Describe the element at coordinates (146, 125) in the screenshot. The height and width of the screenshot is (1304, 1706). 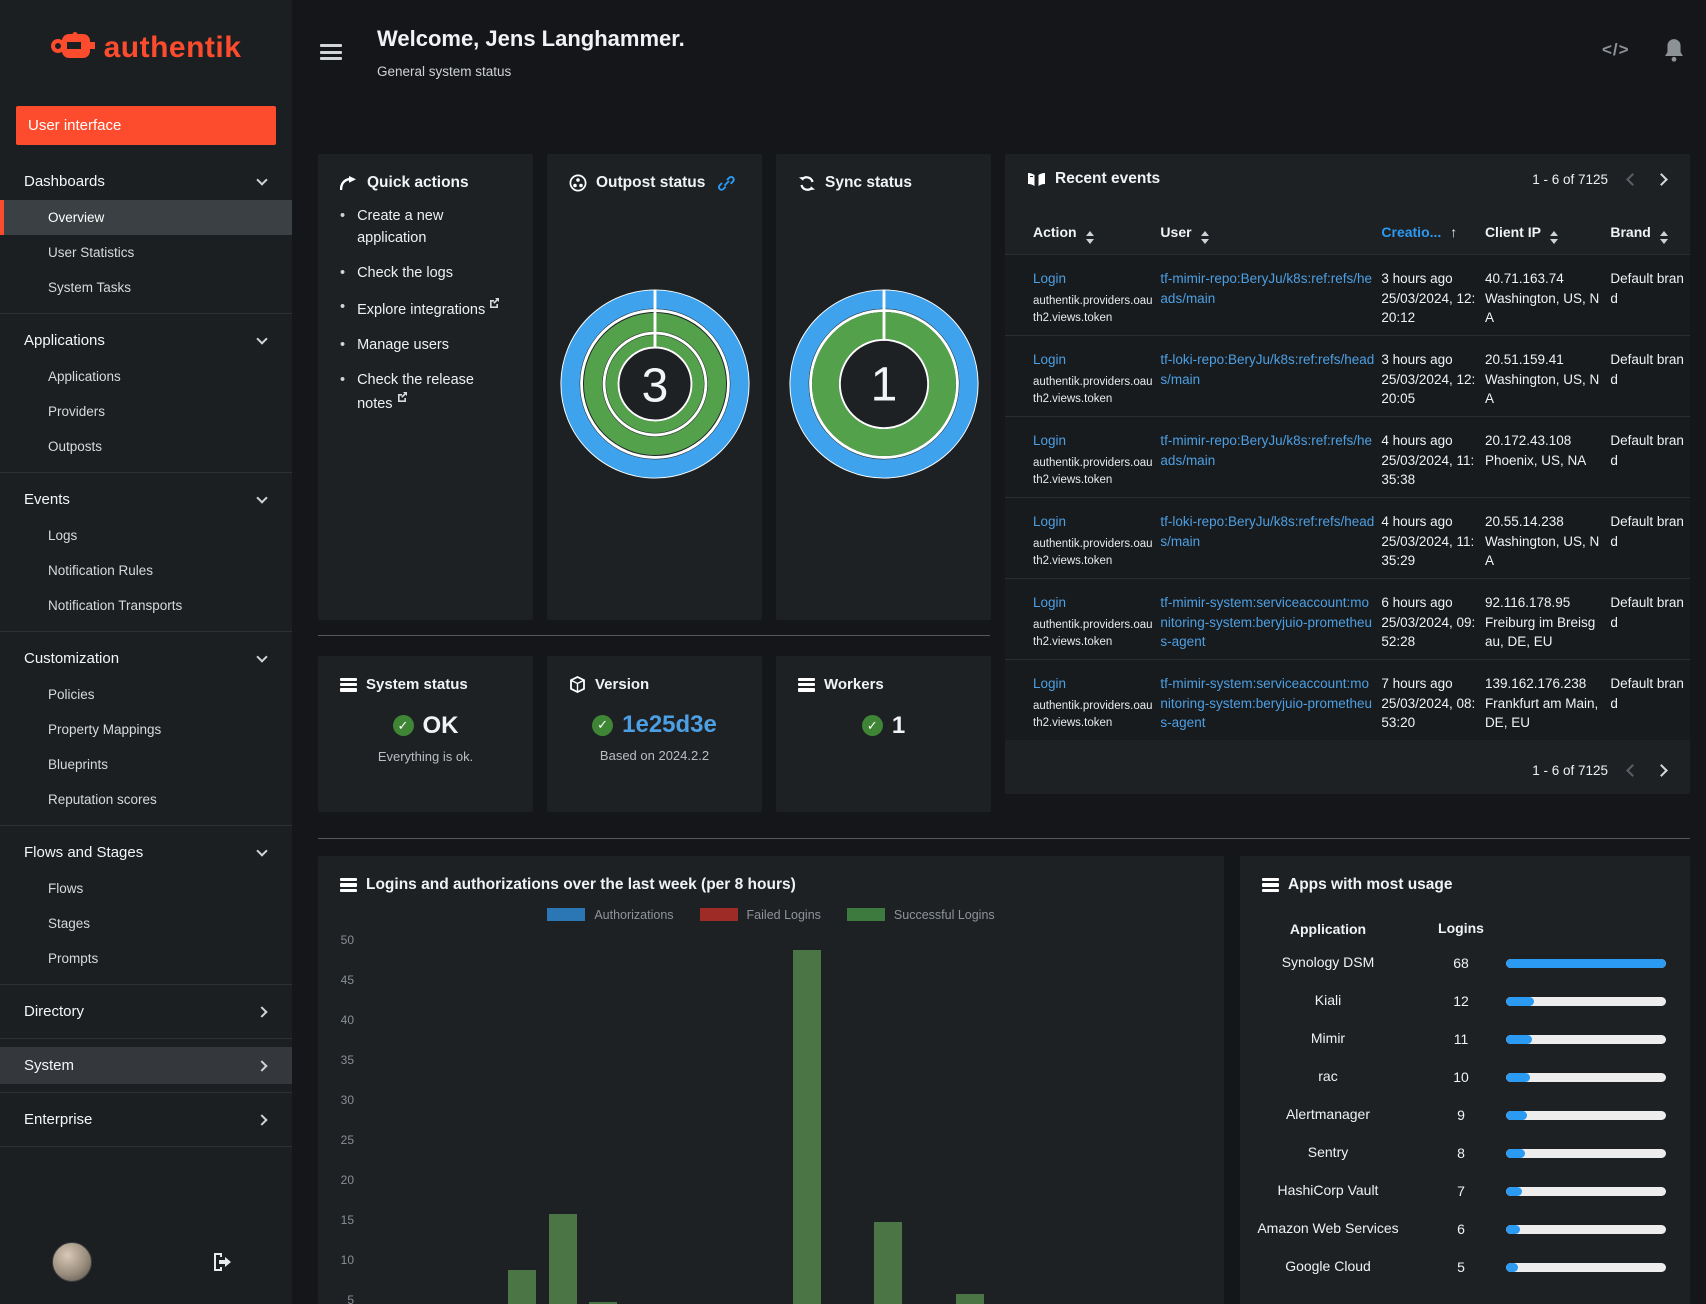
I see `user-interface-button: User interface` at that location.